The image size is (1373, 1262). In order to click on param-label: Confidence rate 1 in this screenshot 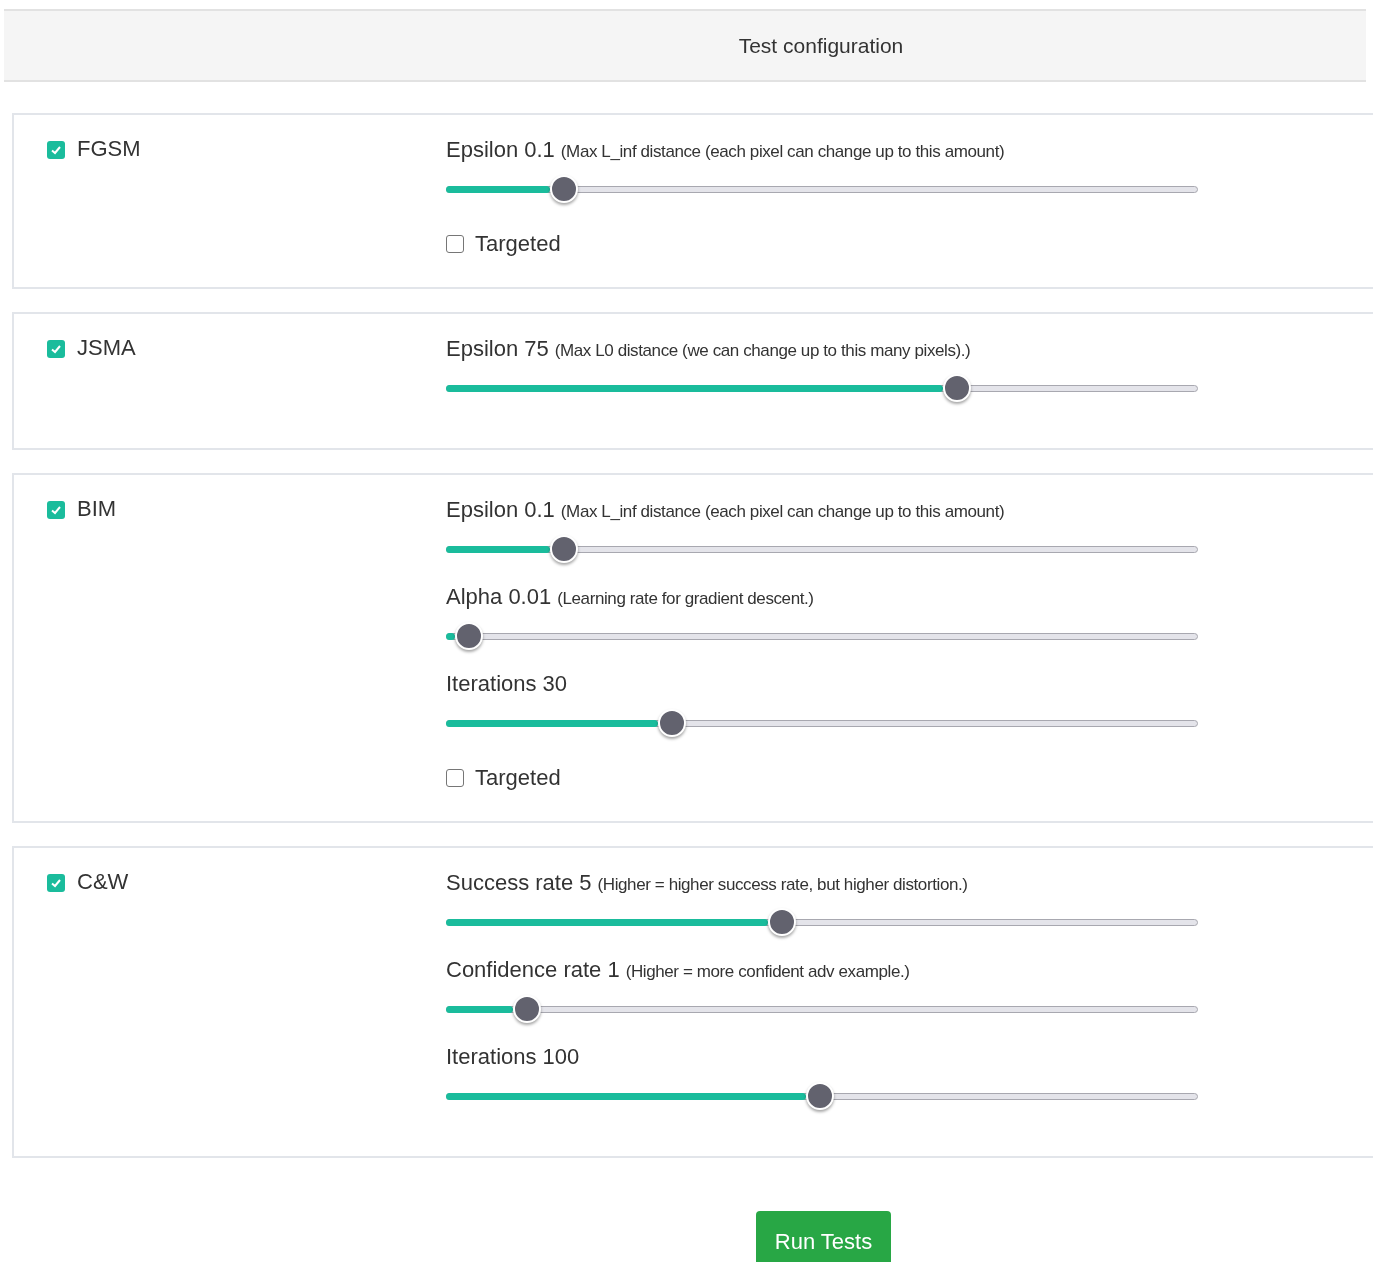, I will do `click(533, 970)`.